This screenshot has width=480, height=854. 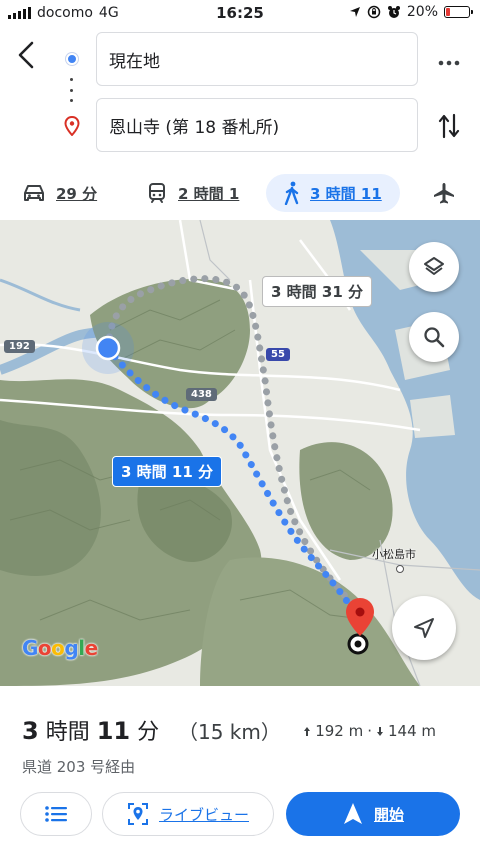 I want to click on location-arrow-icon, so click(x=354, y=12).